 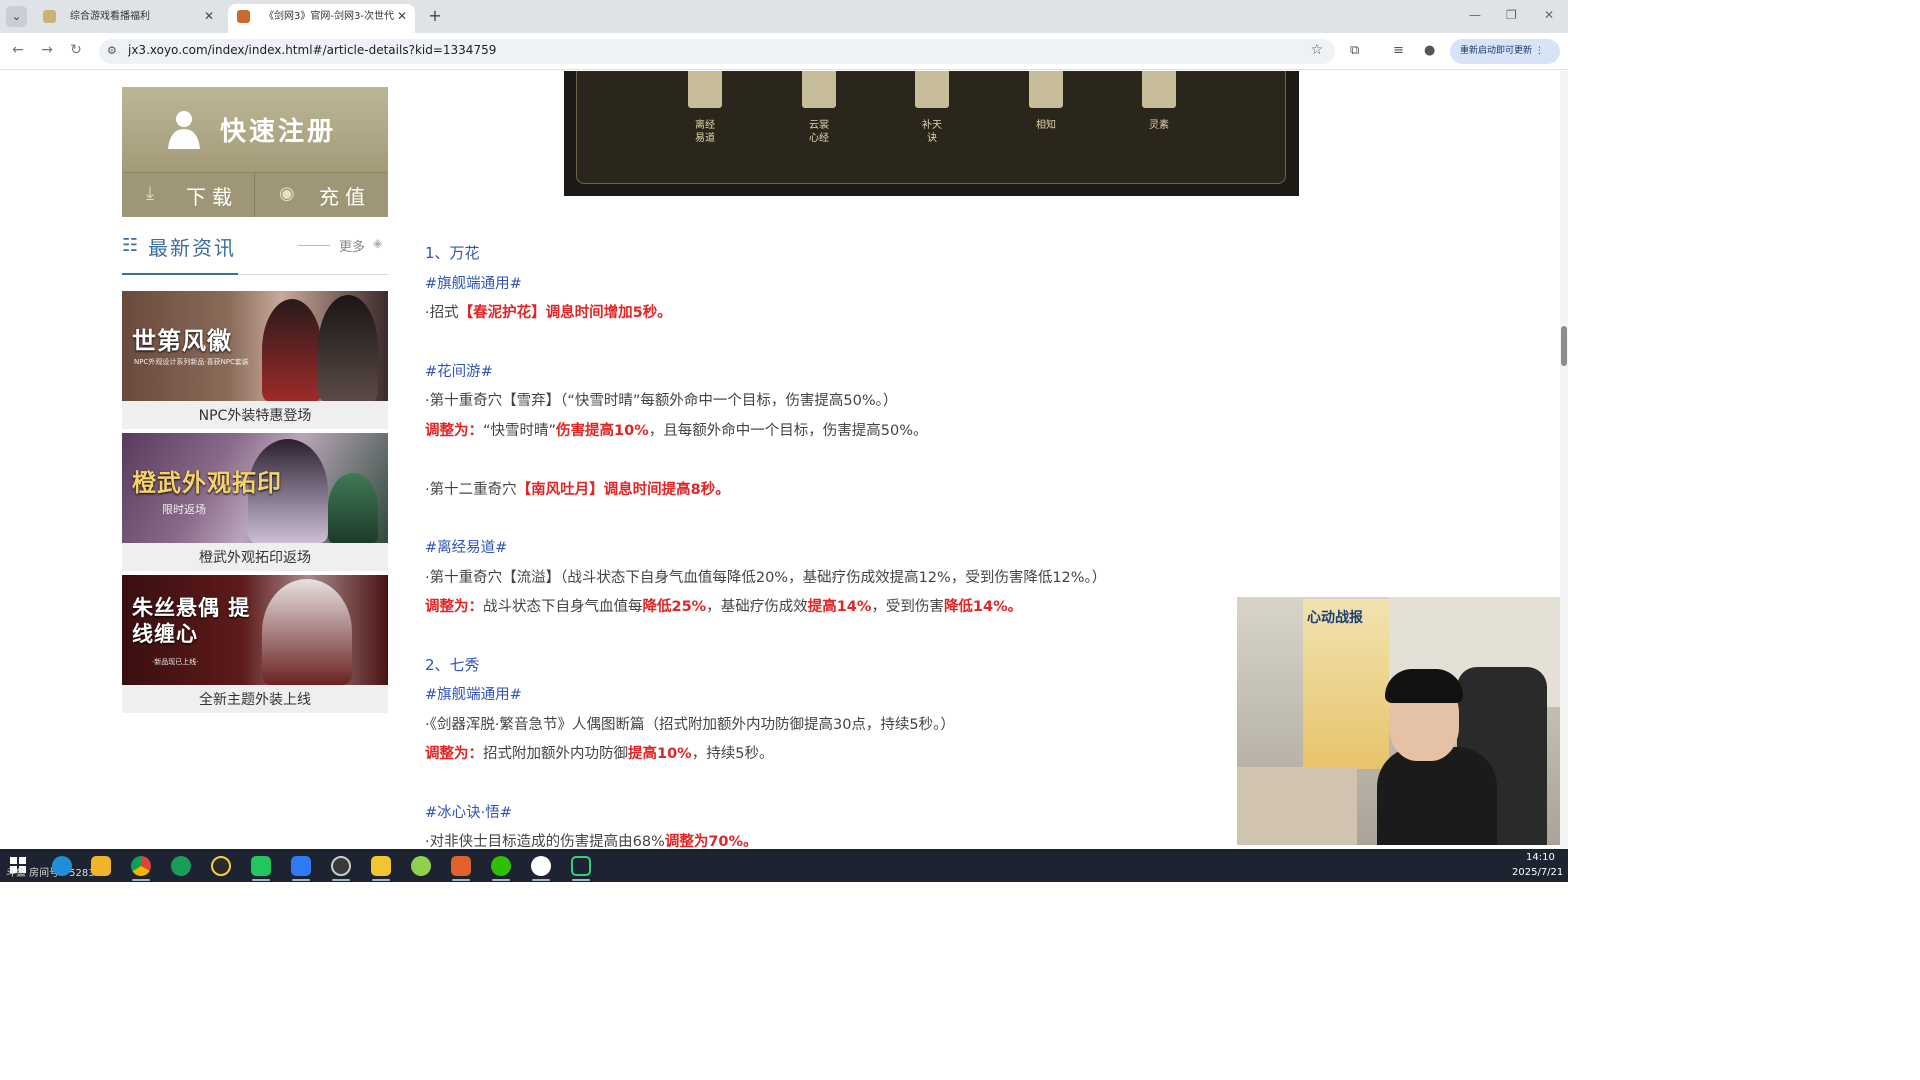 I want to click on app-owl-icon, so click(x=381, y=866).